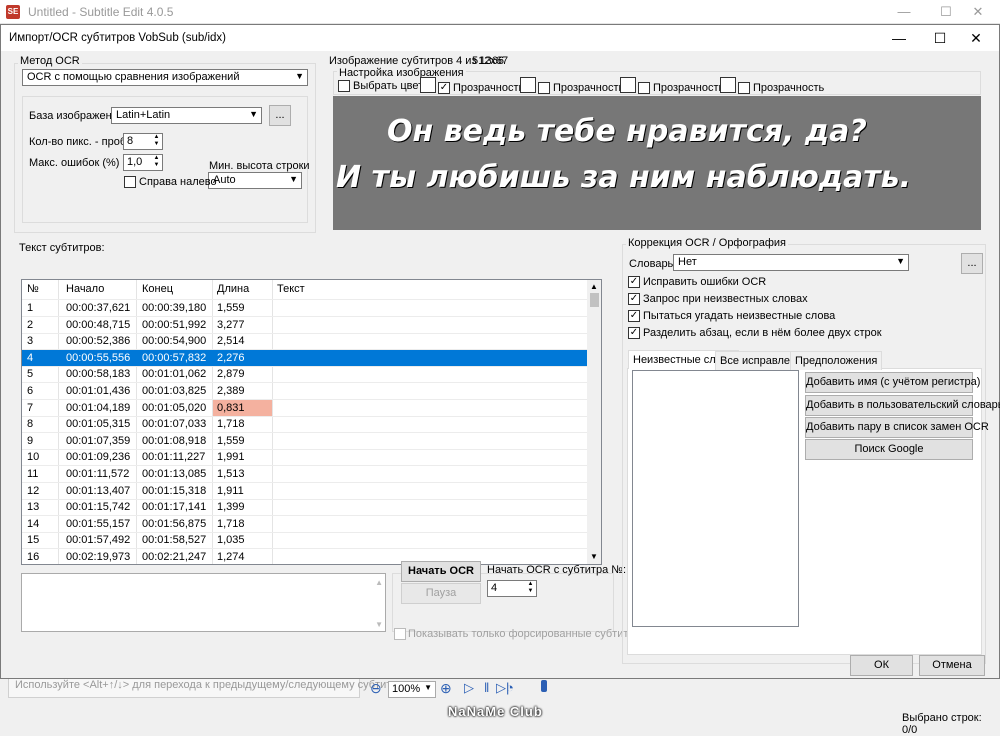 This screenshot has height=736, width=1000. Describe the element at coordinates (304, 325) in the screenshot. I see `table-row: 2 00:00:48,715 00:00:51,992 3,277` at that location.